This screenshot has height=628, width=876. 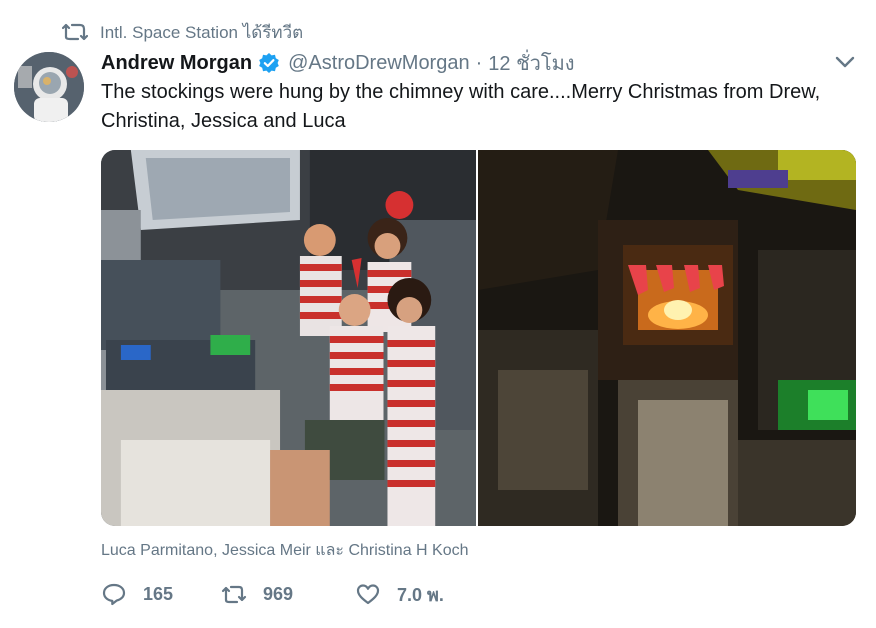 What do you see at coordinates (378, 63) in the screenshot?
I see `author-handle: @AstroDrewMorgan` at bounding box center [378, 63].